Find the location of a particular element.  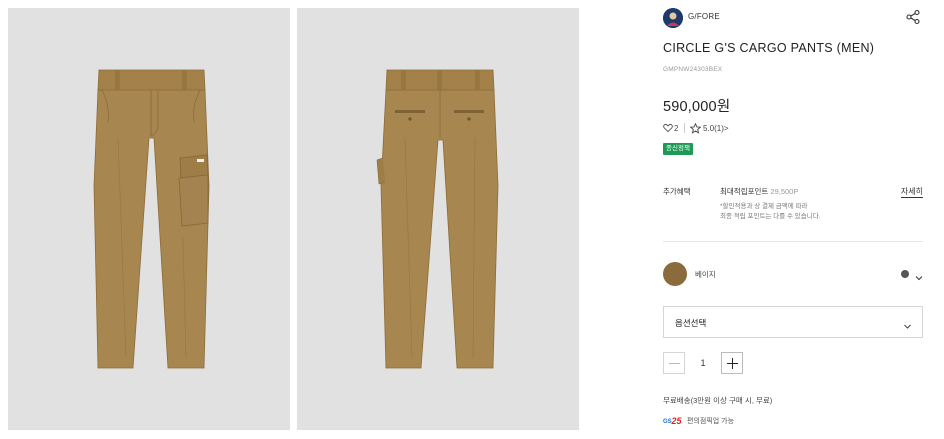

review-rating-link: 5.0(1)> is located at coordinates (716, 128).